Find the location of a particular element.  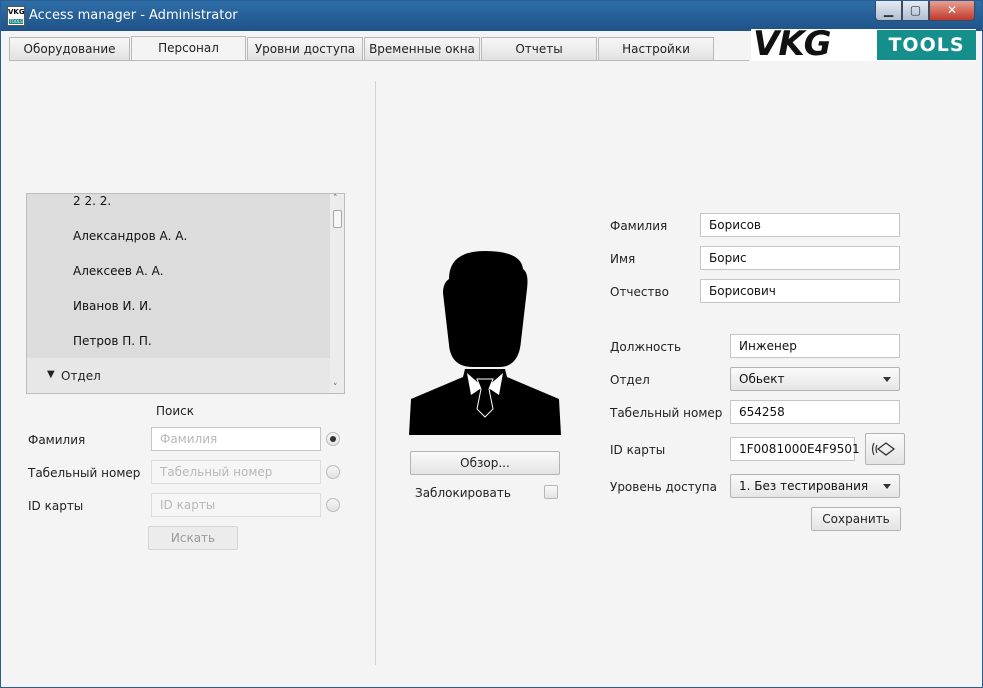

search-tab-number-label: Табельный номер is located at coordinates (84, 473).